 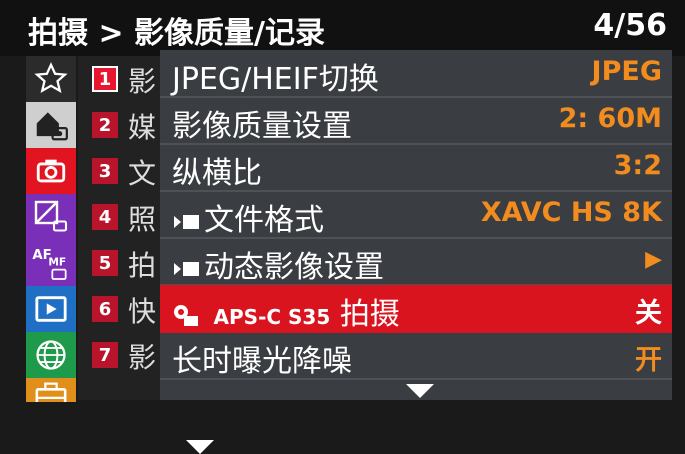 I want to click on exposure-icon, so click(x=51, y=216).